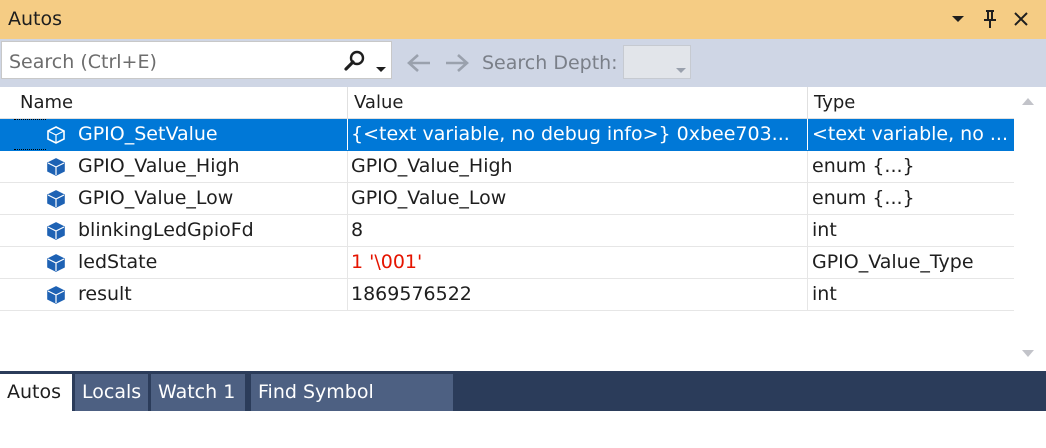 The image size is (1046, 448). I want to click on table-row: GPIO_Value_High GPIO_Value_High enum {...}, so click(507, 167).